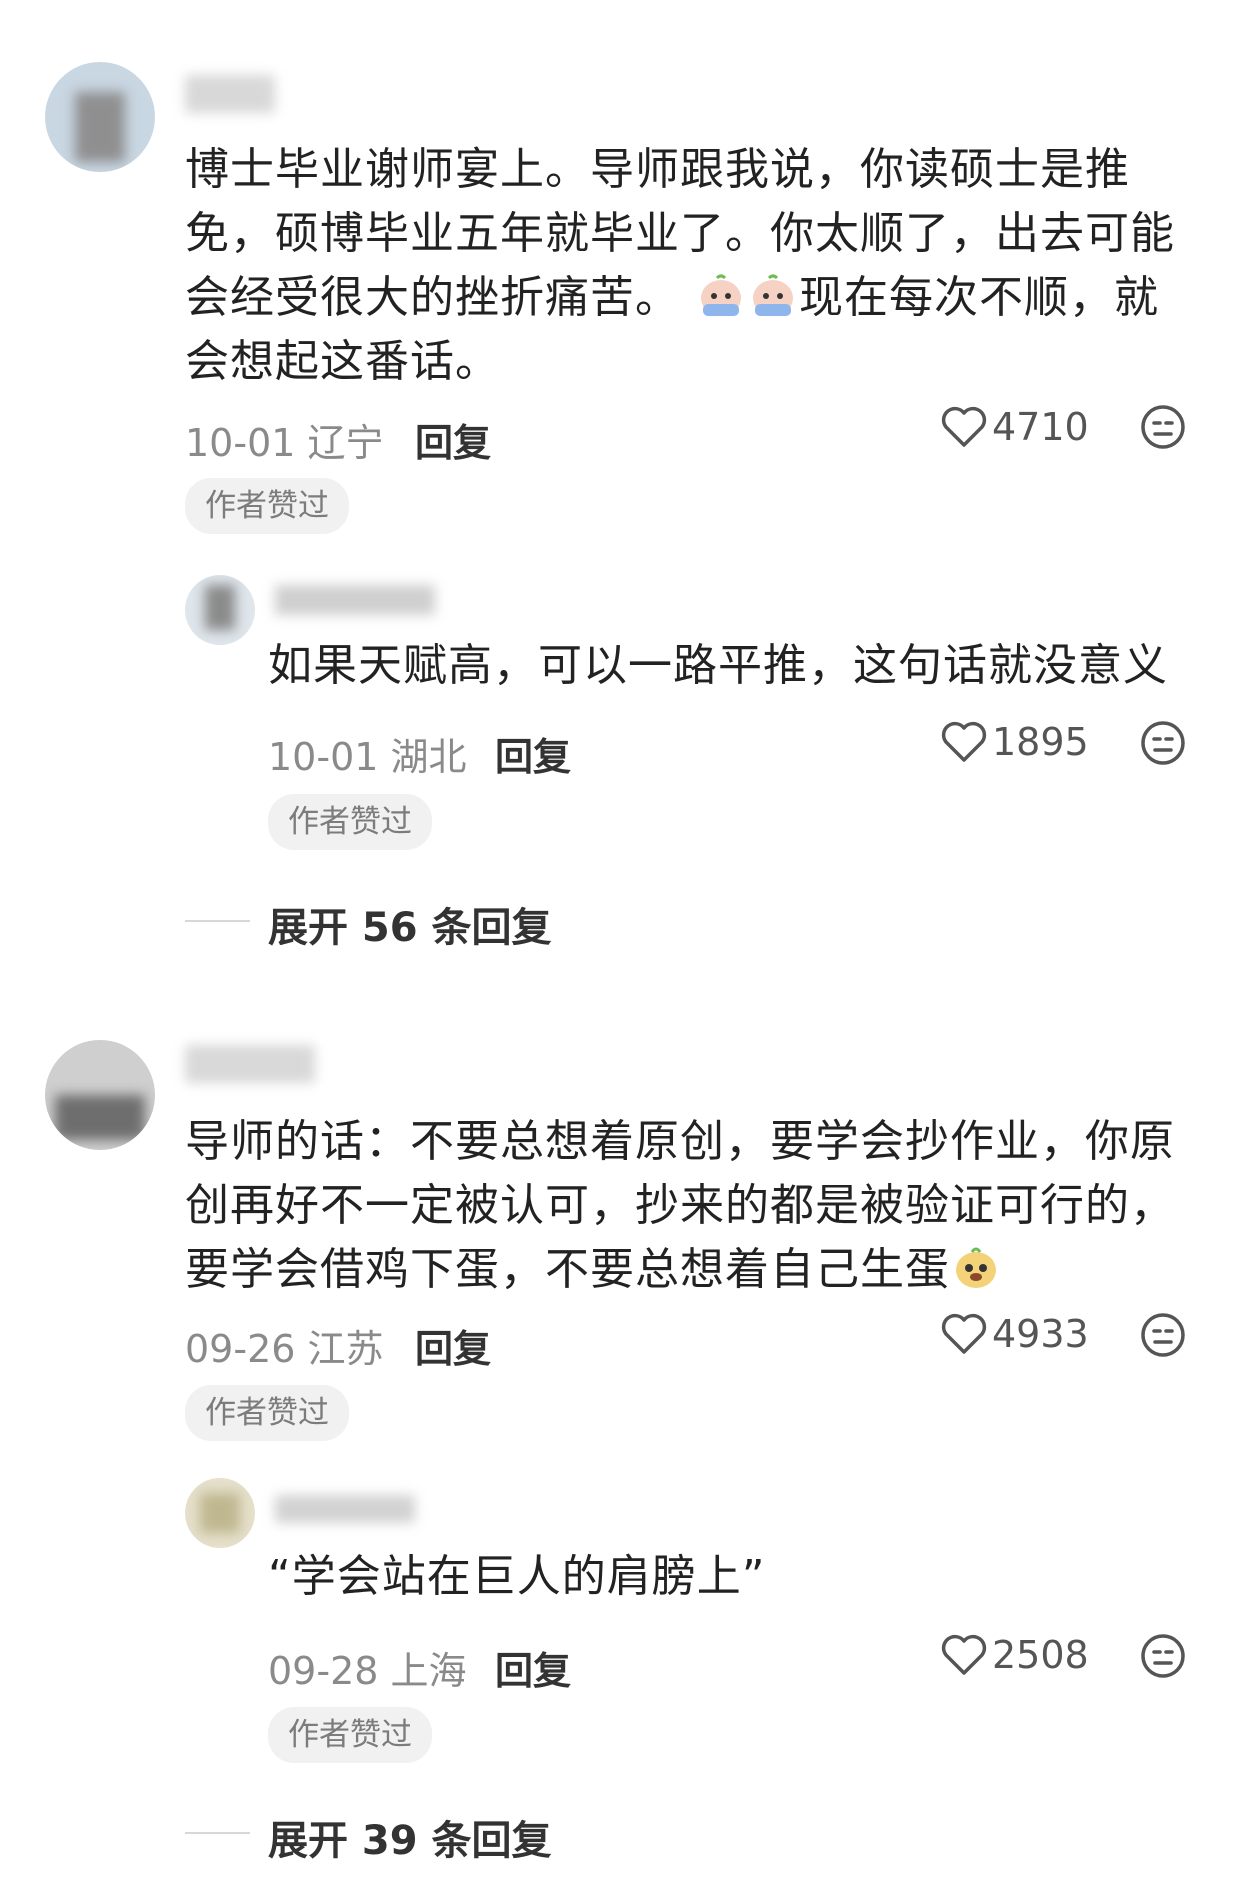 The width and height of the screenshot is (1260, 1893). Describe the element at coordinates (284, 1349) in the screenshot. I see `comment-date-location: 09-26 江苏` at that location.